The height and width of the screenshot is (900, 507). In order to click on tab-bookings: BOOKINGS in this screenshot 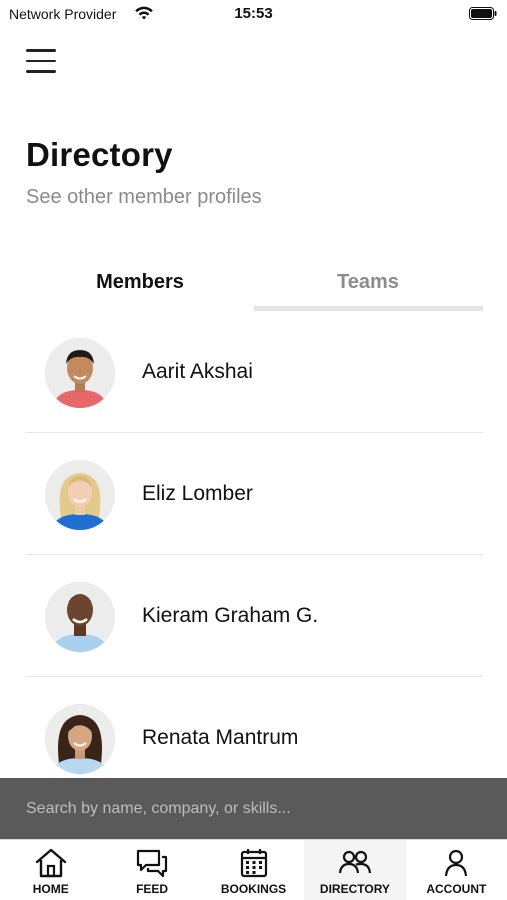, I will do `click(253, 870)`.